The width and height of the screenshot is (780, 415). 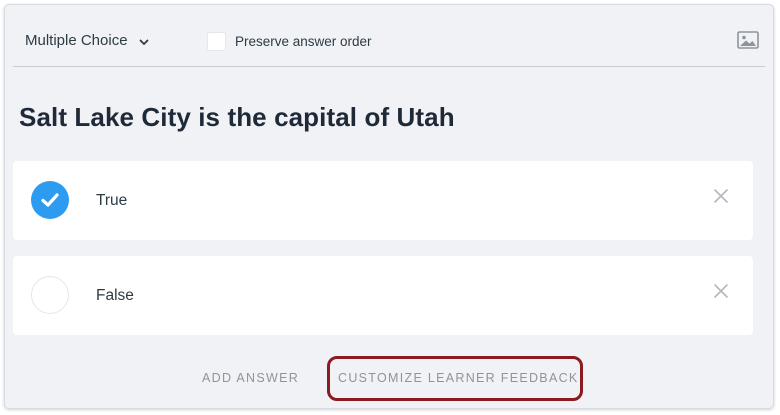 I want to click on image-icon, so click(x=748, y=40).